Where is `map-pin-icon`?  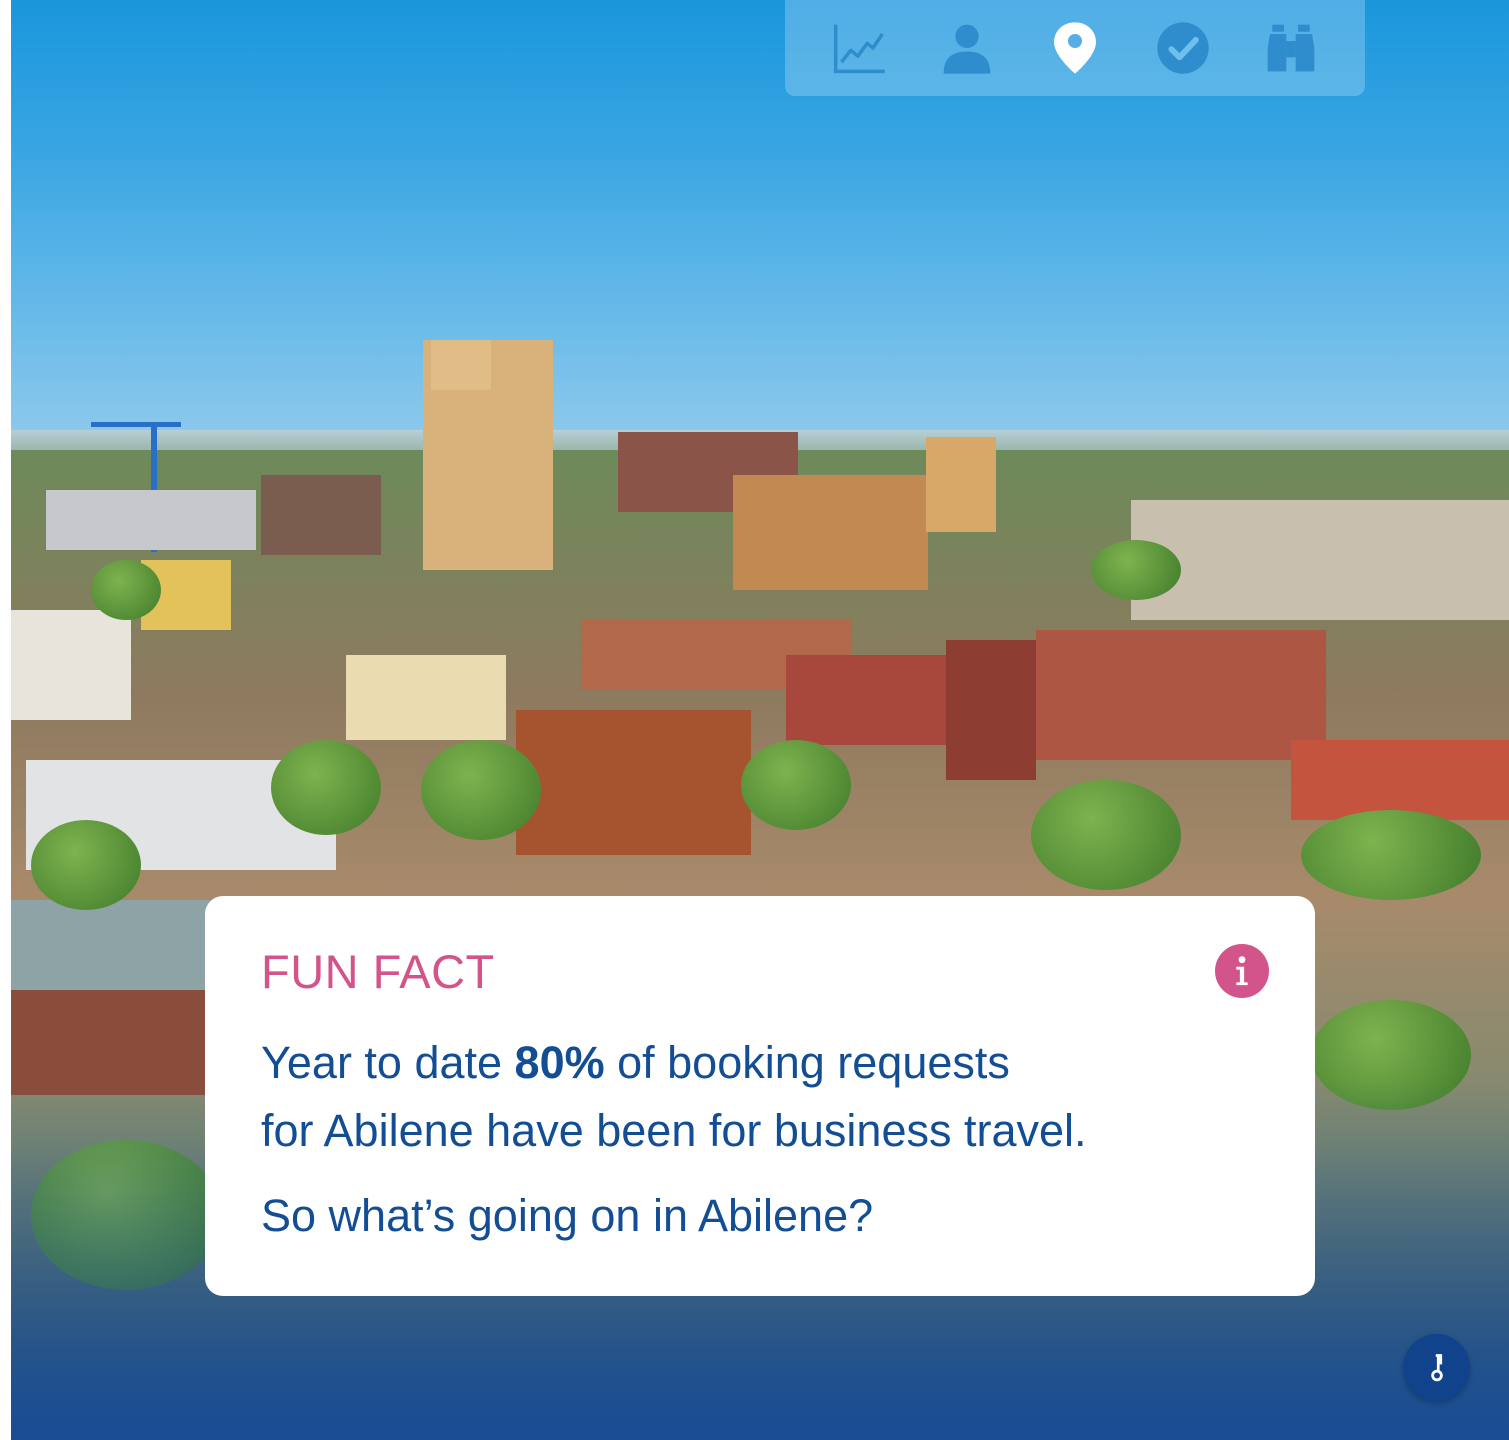
map-pin-icon is located at coordinates (1075, 48).